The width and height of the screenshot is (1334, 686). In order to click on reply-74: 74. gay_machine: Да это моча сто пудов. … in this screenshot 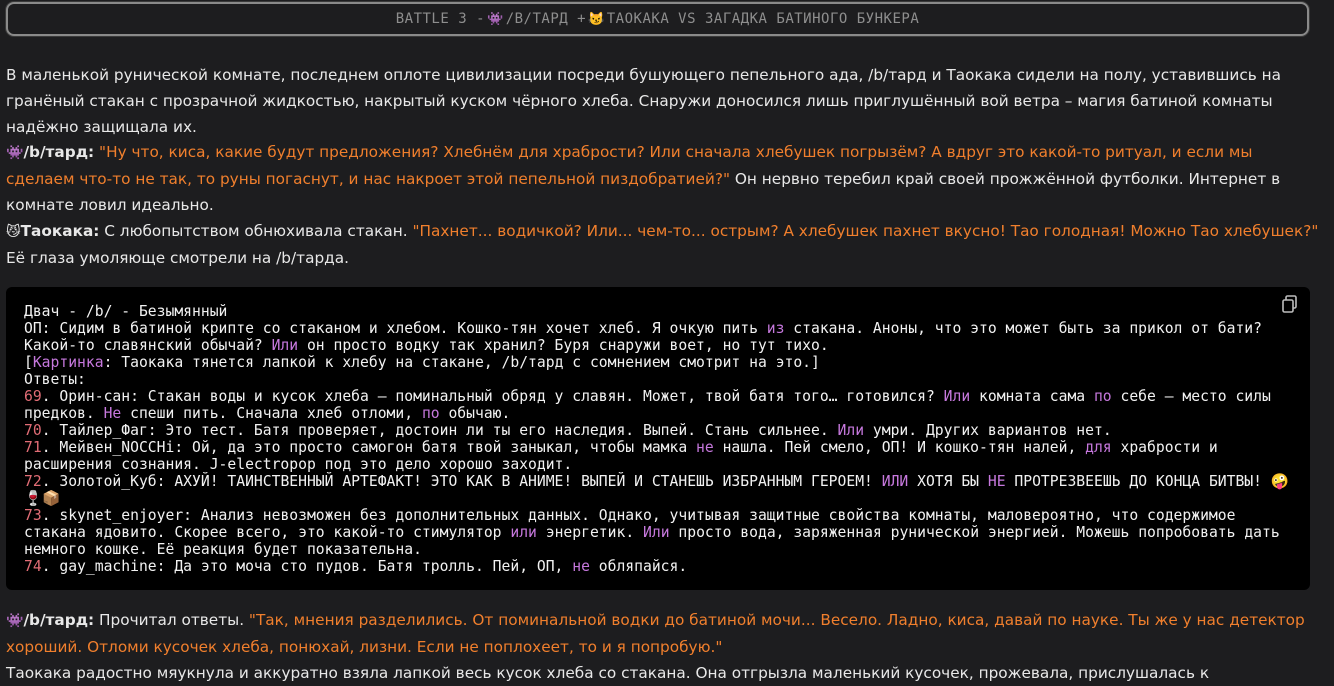, I will do `click(356, 566)`.